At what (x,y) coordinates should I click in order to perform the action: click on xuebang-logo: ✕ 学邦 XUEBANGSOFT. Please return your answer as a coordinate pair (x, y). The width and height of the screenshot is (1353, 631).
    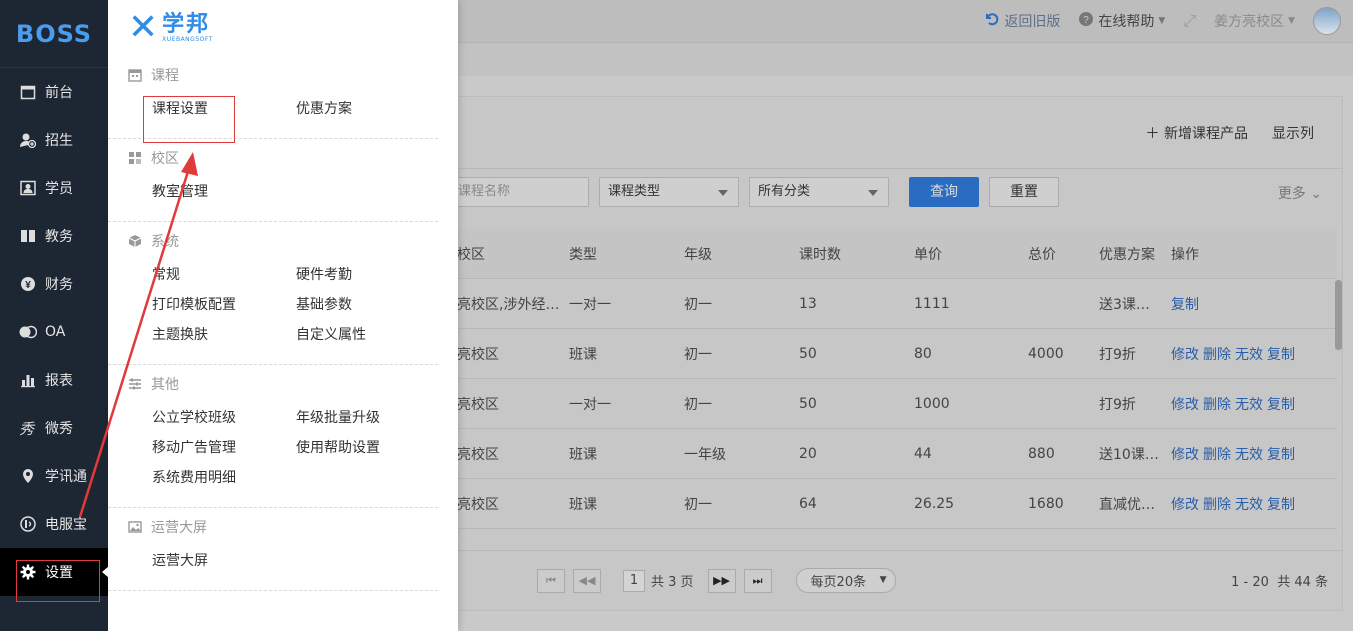
    Looking at the image, I should click on (283, 28).